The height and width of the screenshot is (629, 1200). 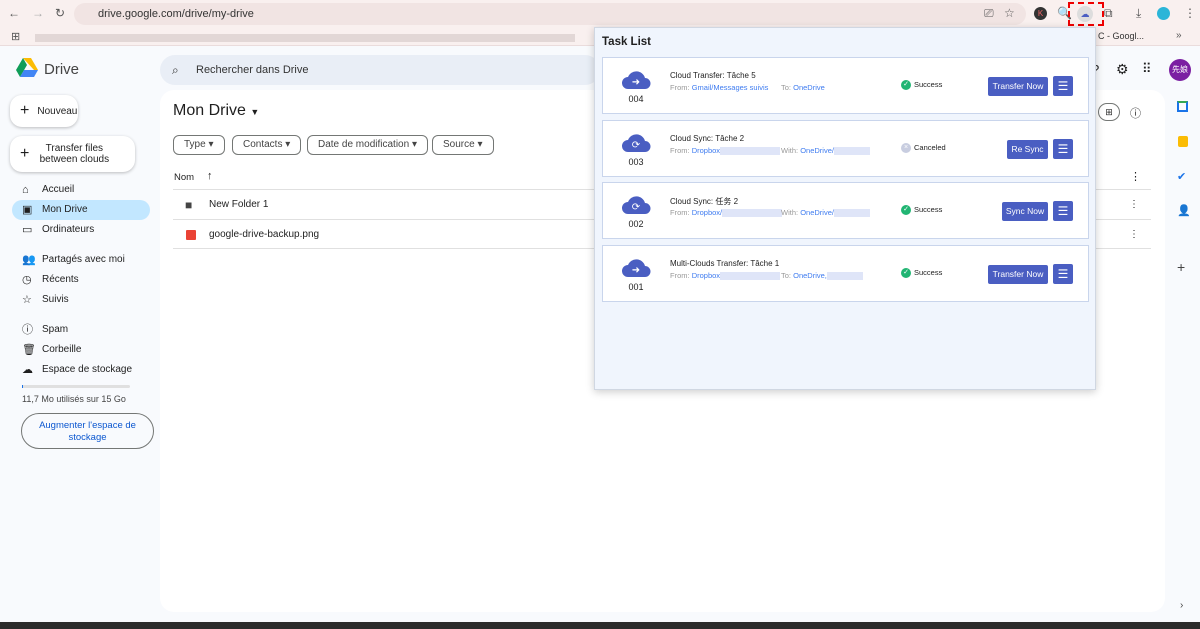 I want to click on transfer-files-button: + Transfer files between clouds, so click(x=72, y=154).